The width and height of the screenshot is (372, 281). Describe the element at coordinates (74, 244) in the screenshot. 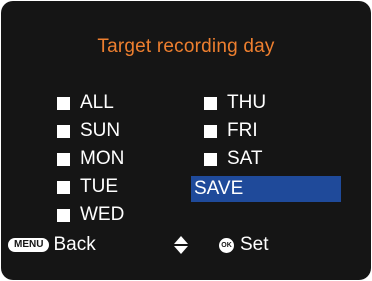

I see `back-label: Back` at that location.